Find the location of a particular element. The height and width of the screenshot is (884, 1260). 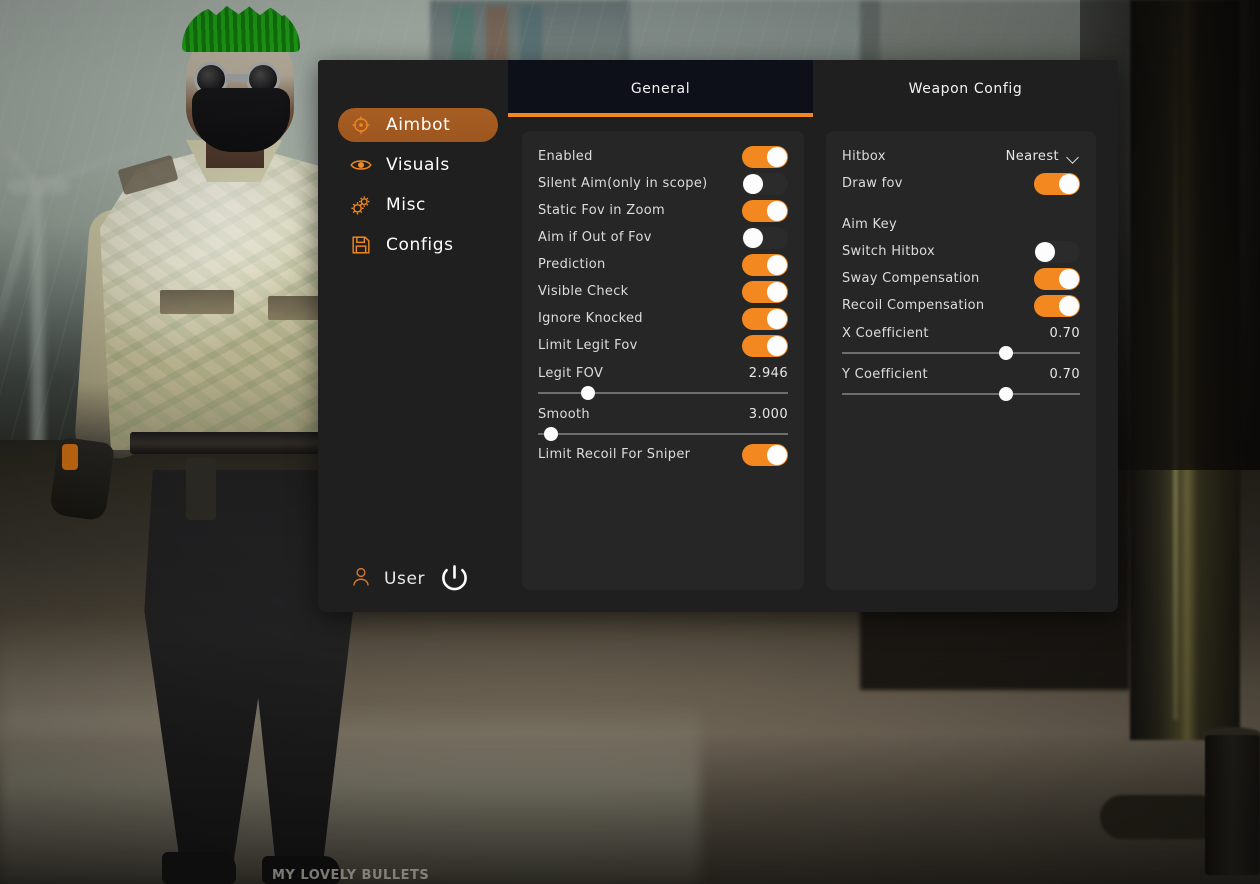

sidebar-item-label: Visuals is located at coordinates (418, 165).